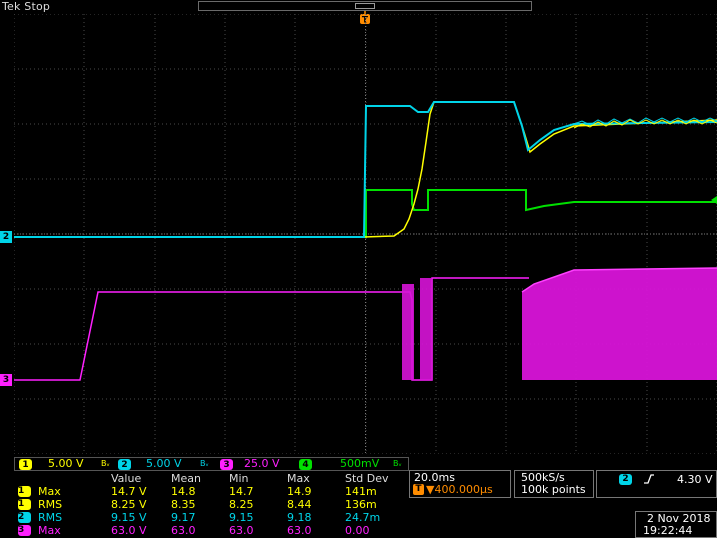  I want to click on ch3-waveform, so click(271, 329).